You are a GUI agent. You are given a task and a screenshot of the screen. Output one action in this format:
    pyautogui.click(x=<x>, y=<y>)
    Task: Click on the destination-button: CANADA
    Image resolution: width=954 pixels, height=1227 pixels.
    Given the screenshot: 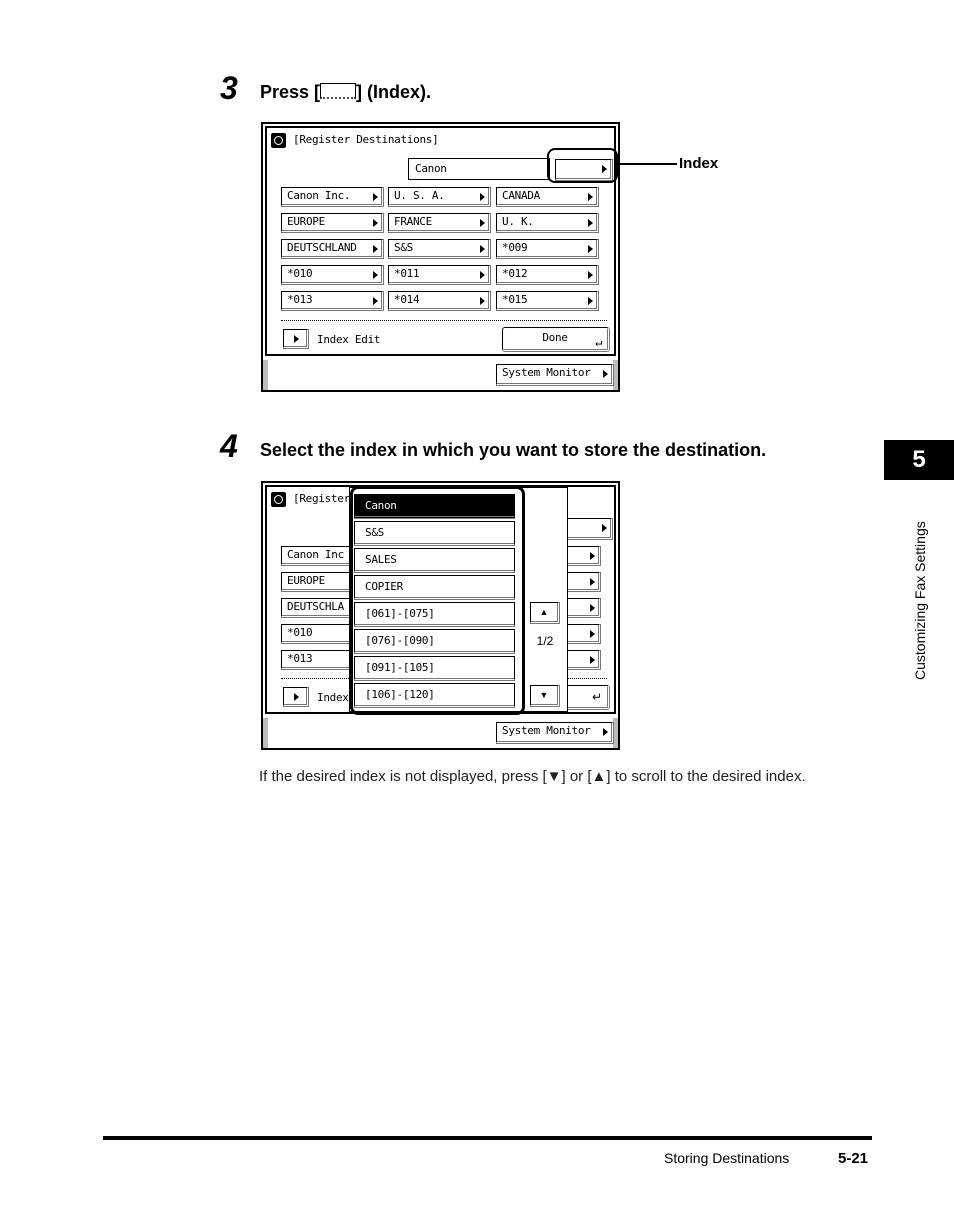 What is the action you would take?
    pyautogui.click(x=547, y=197)
    